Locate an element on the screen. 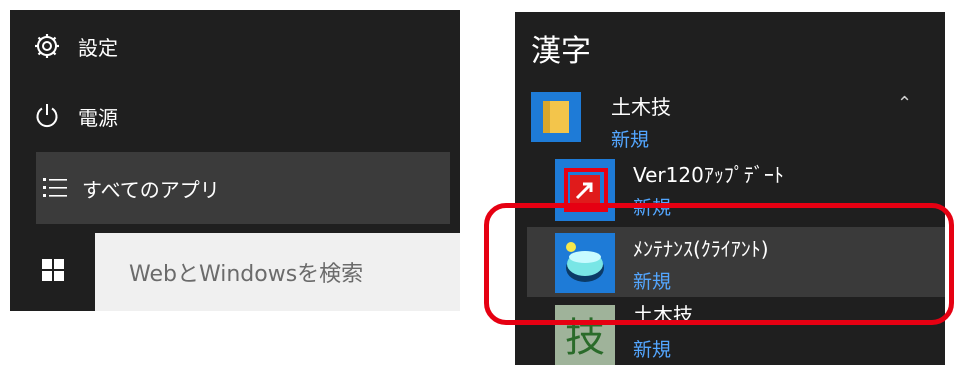 This screenshot has height=365, width=963. all-apps-item: すべてのアプリ is located at coordinates (243, 188).